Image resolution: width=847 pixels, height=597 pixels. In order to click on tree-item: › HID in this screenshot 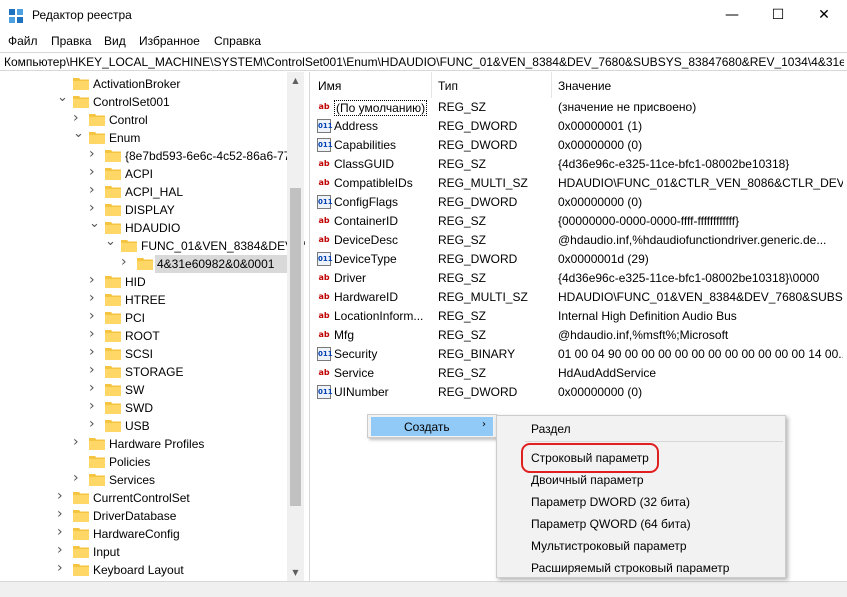, I will do `click(143, 282)`.